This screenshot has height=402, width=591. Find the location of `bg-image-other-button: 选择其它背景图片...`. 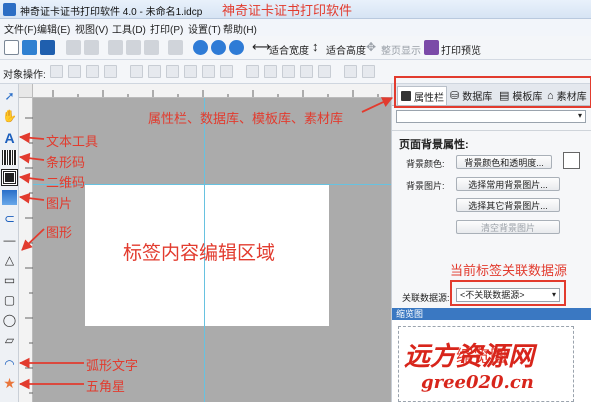

bg-image-other-button: 选择其它背景图片... is located at coordinates (508, 205).